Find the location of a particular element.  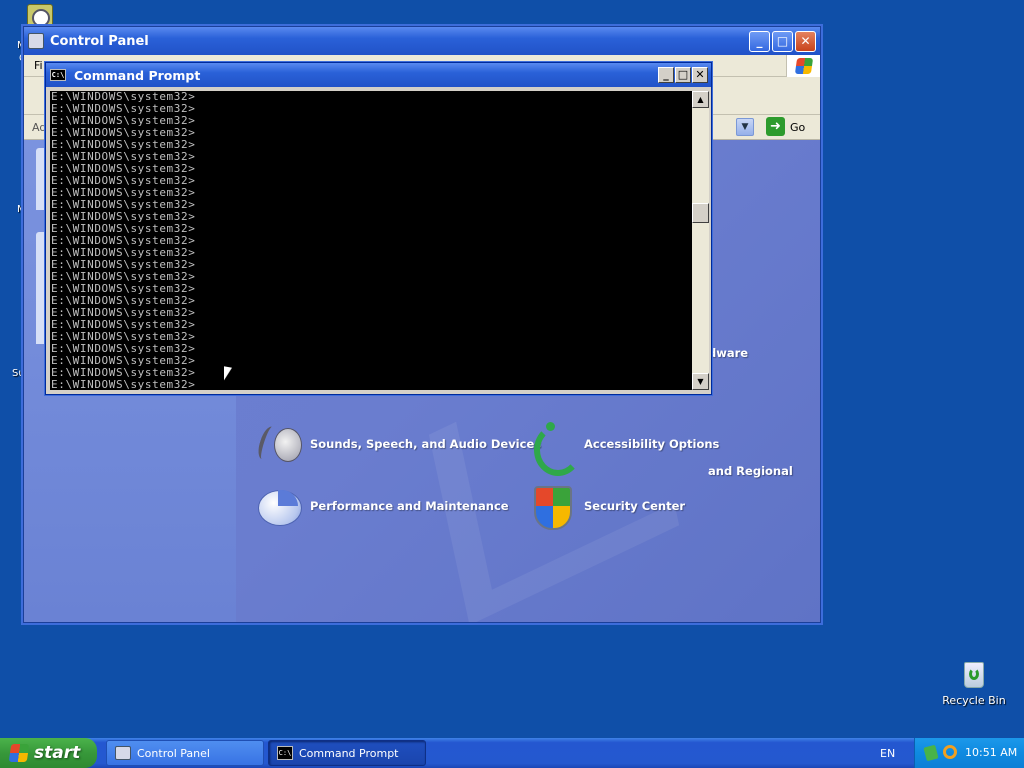

command-prompt-titlebar: C:\ Command Prompt _ □ ✕ is located at coordinates (378, 75).